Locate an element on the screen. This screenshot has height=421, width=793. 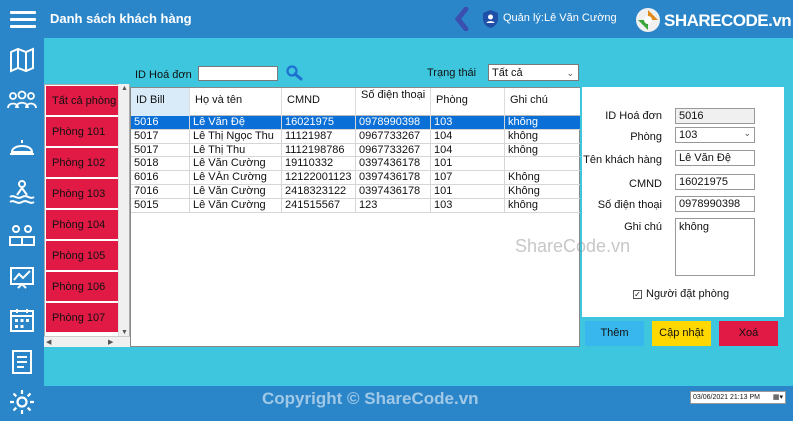
chevron-left-icon is located at coordinates (462, 19).